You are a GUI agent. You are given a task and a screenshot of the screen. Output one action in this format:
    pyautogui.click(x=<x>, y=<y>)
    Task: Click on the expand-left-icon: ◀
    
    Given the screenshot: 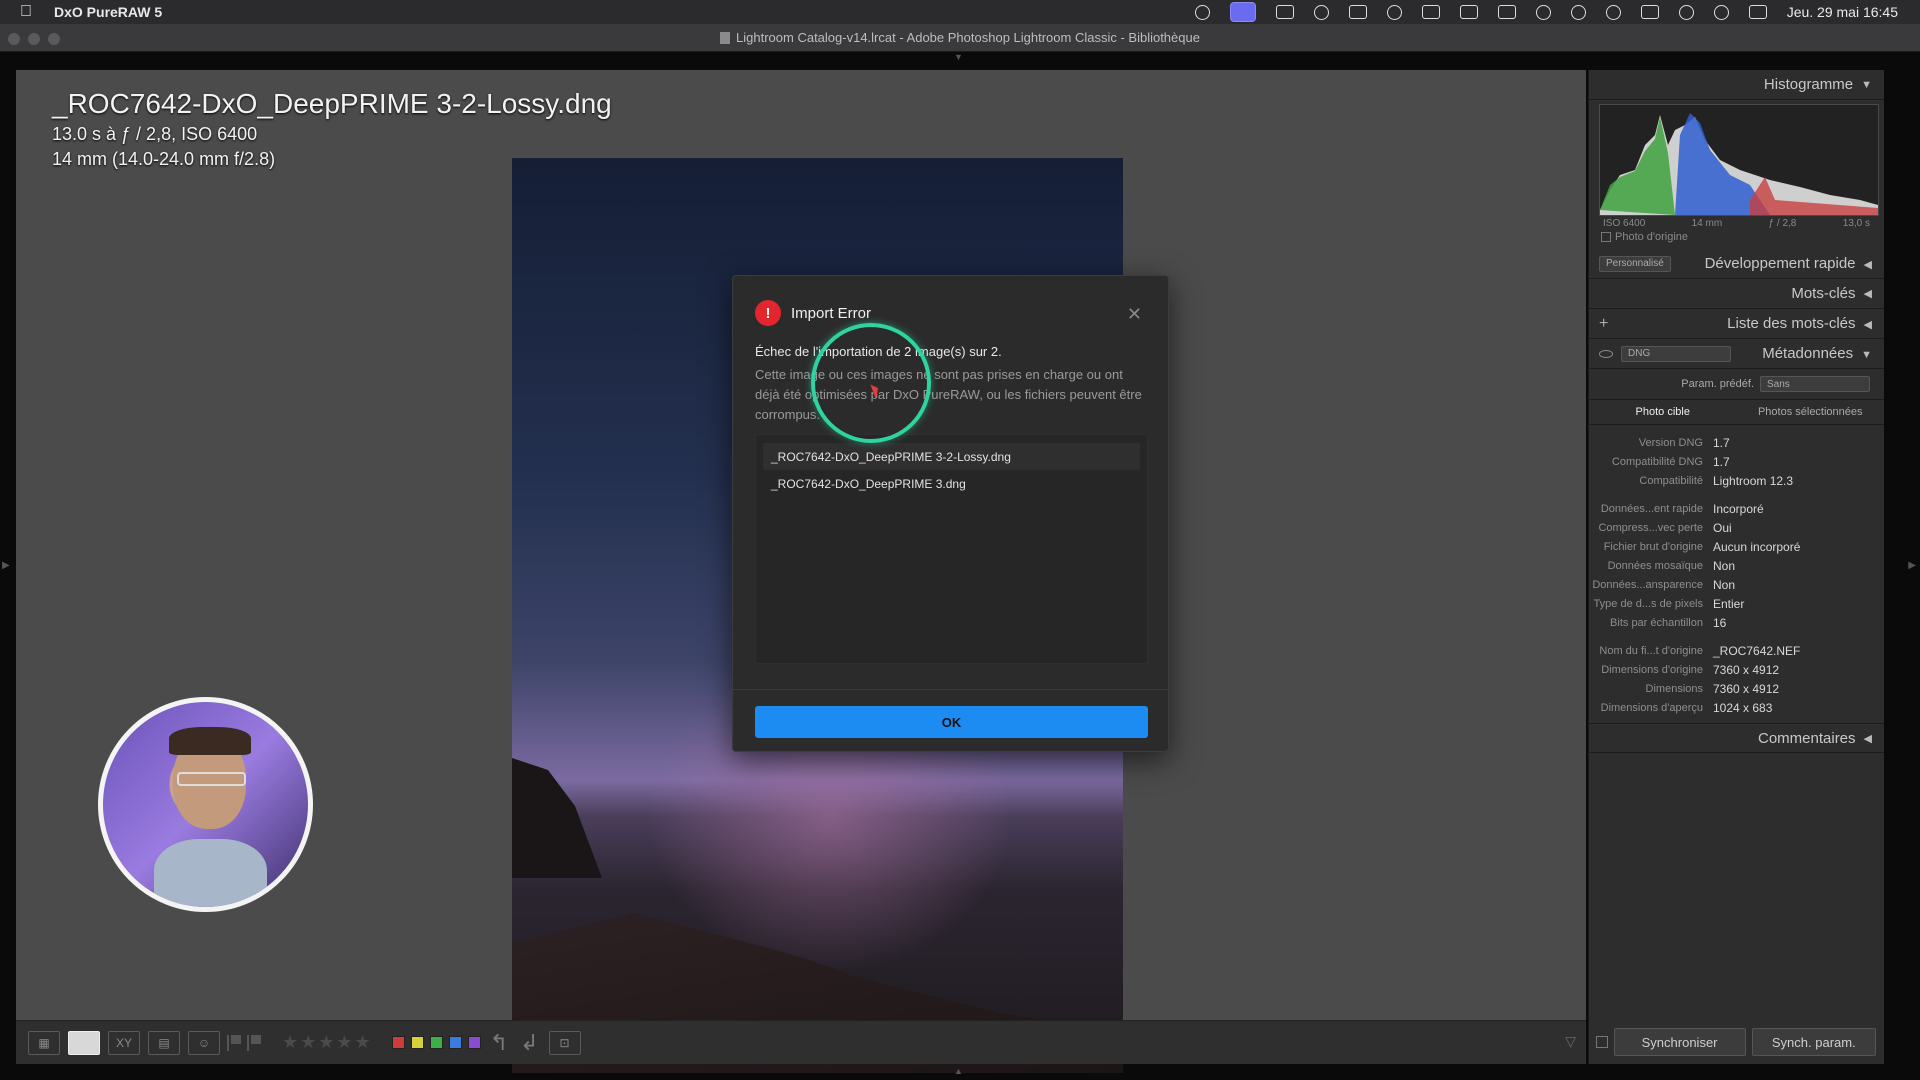 What is the action you would take?
    pyautogui.click(x=1867, y=325)
    